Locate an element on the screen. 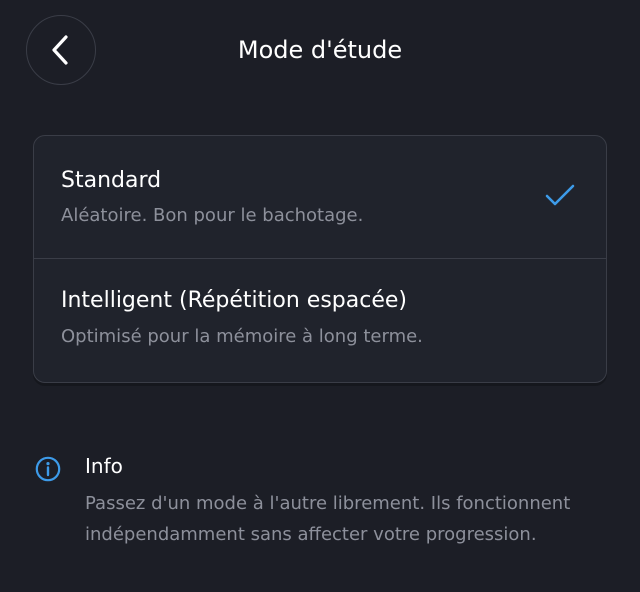  mode-description: Optimisé pour la mémoire à long terme. is located at coordinates (242, 336).